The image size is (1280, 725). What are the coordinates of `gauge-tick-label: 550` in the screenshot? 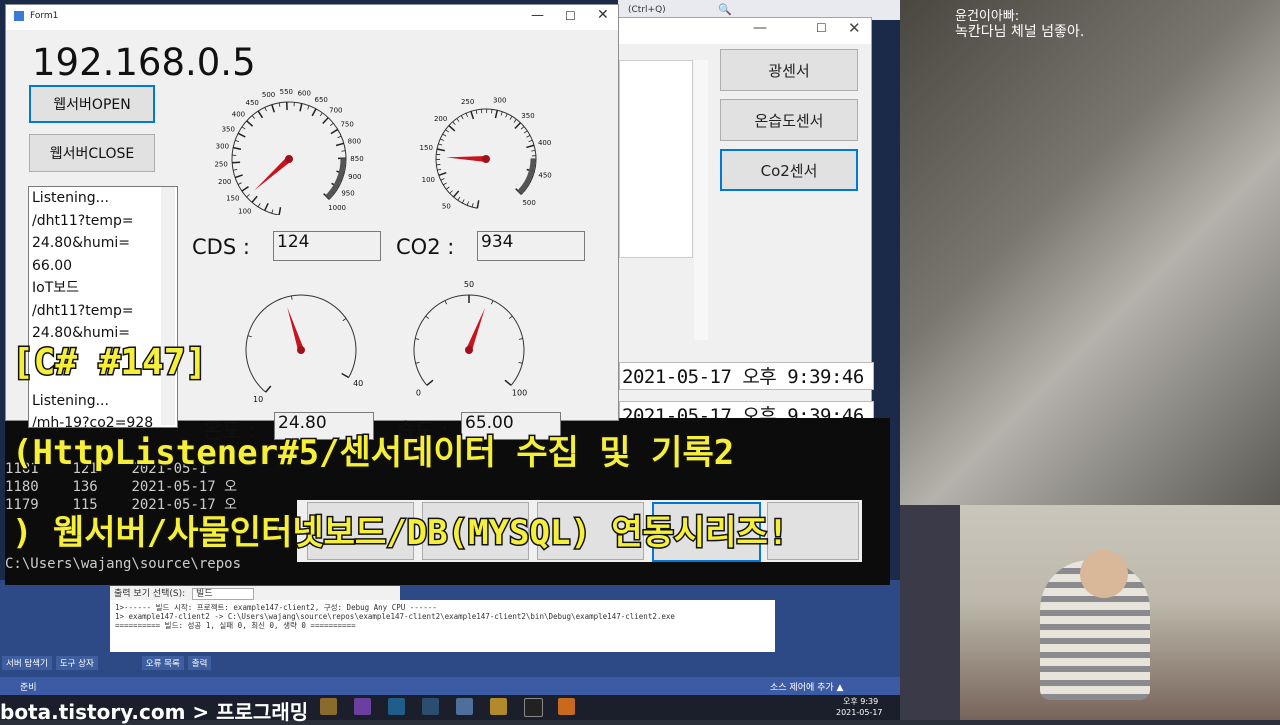 It's located at (286, 92).